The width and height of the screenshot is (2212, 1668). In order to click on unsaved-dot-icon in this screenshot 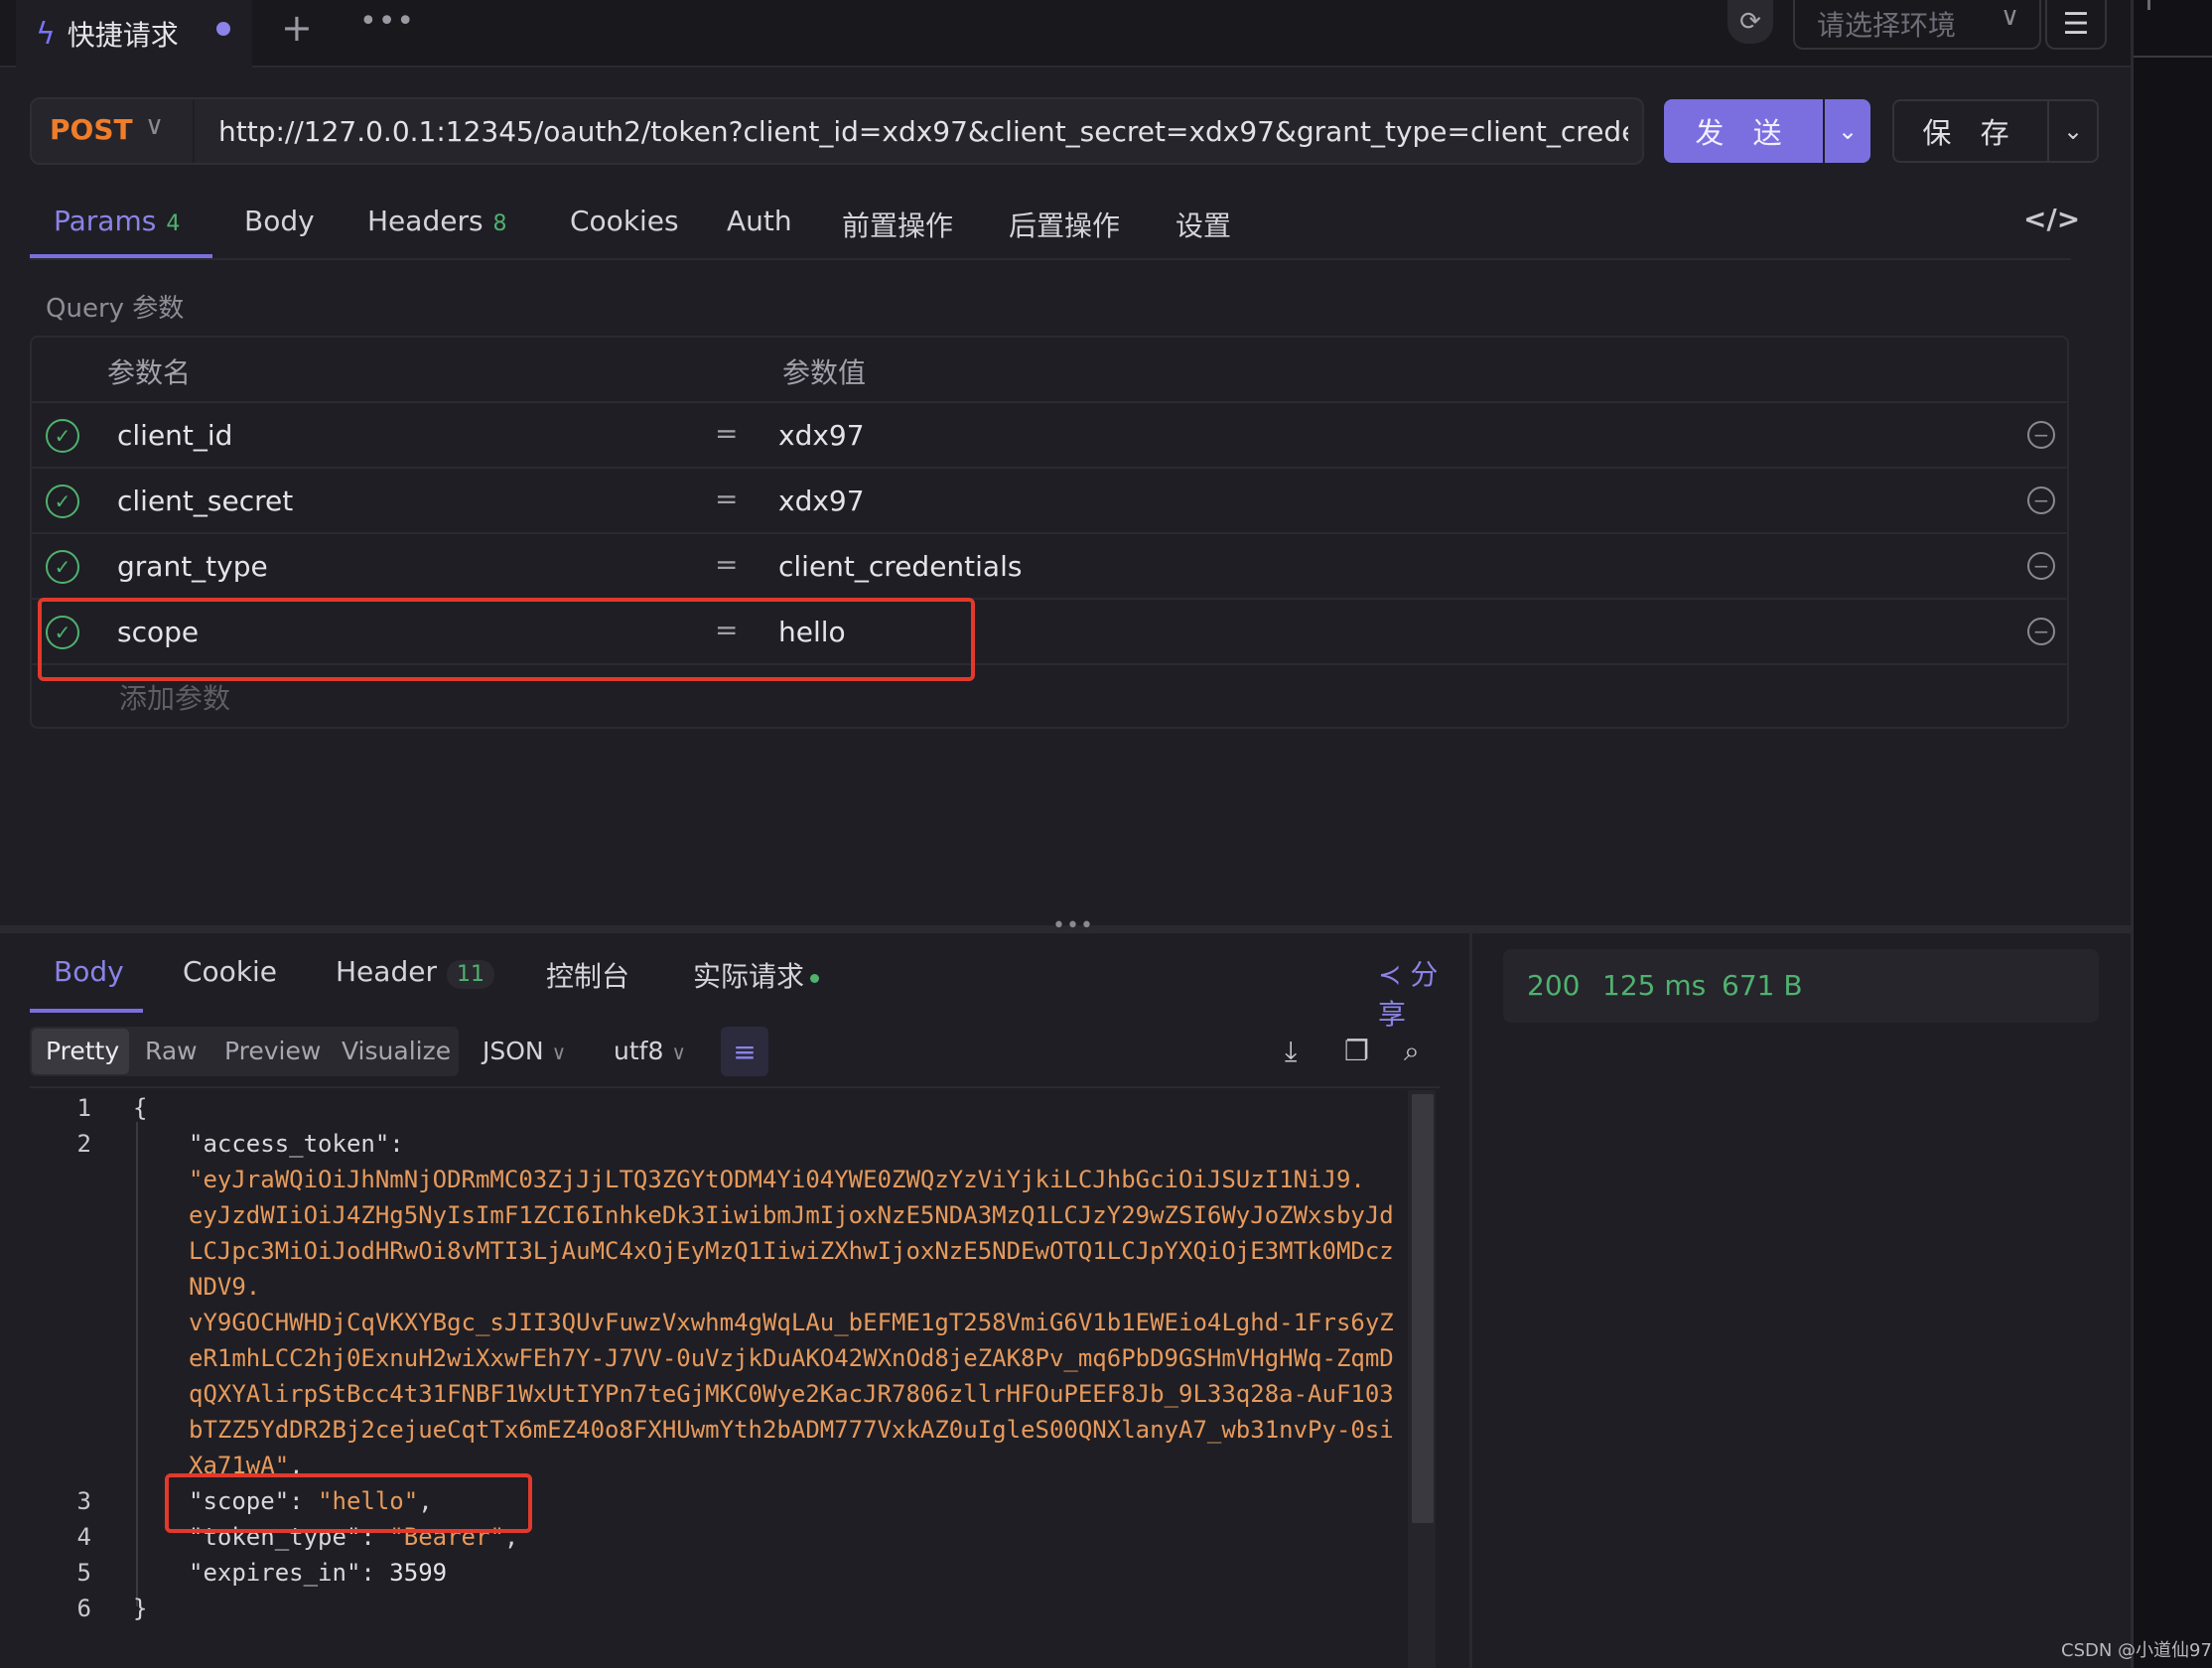, I will do `click(223, 29)`.